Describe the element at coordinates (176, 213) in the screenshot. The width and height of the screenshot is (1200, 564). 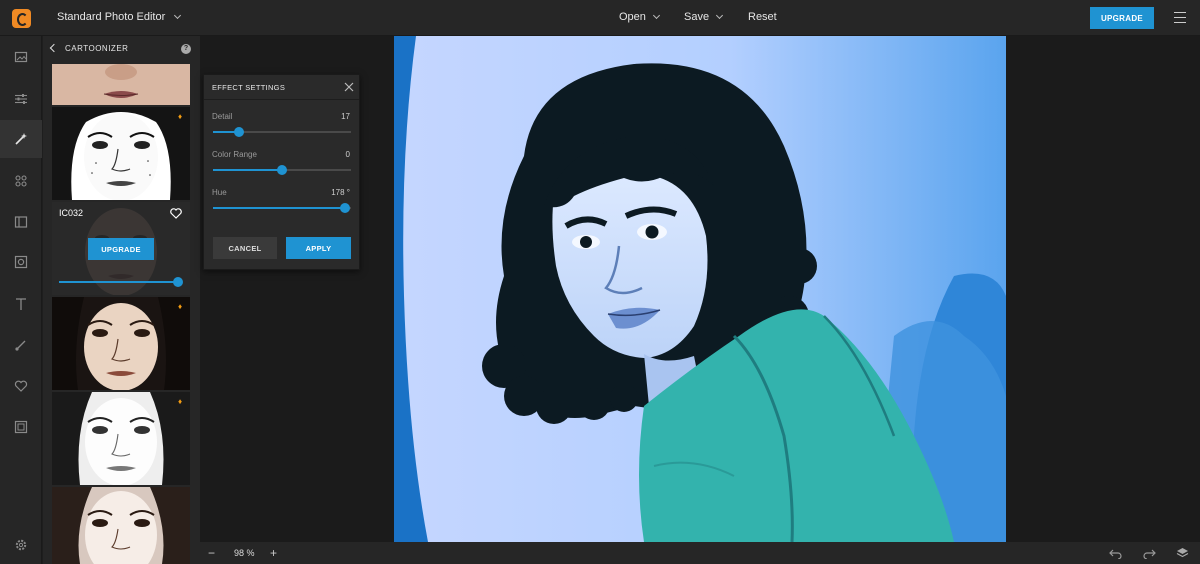
I see `favorite-heart-icon` at that location.